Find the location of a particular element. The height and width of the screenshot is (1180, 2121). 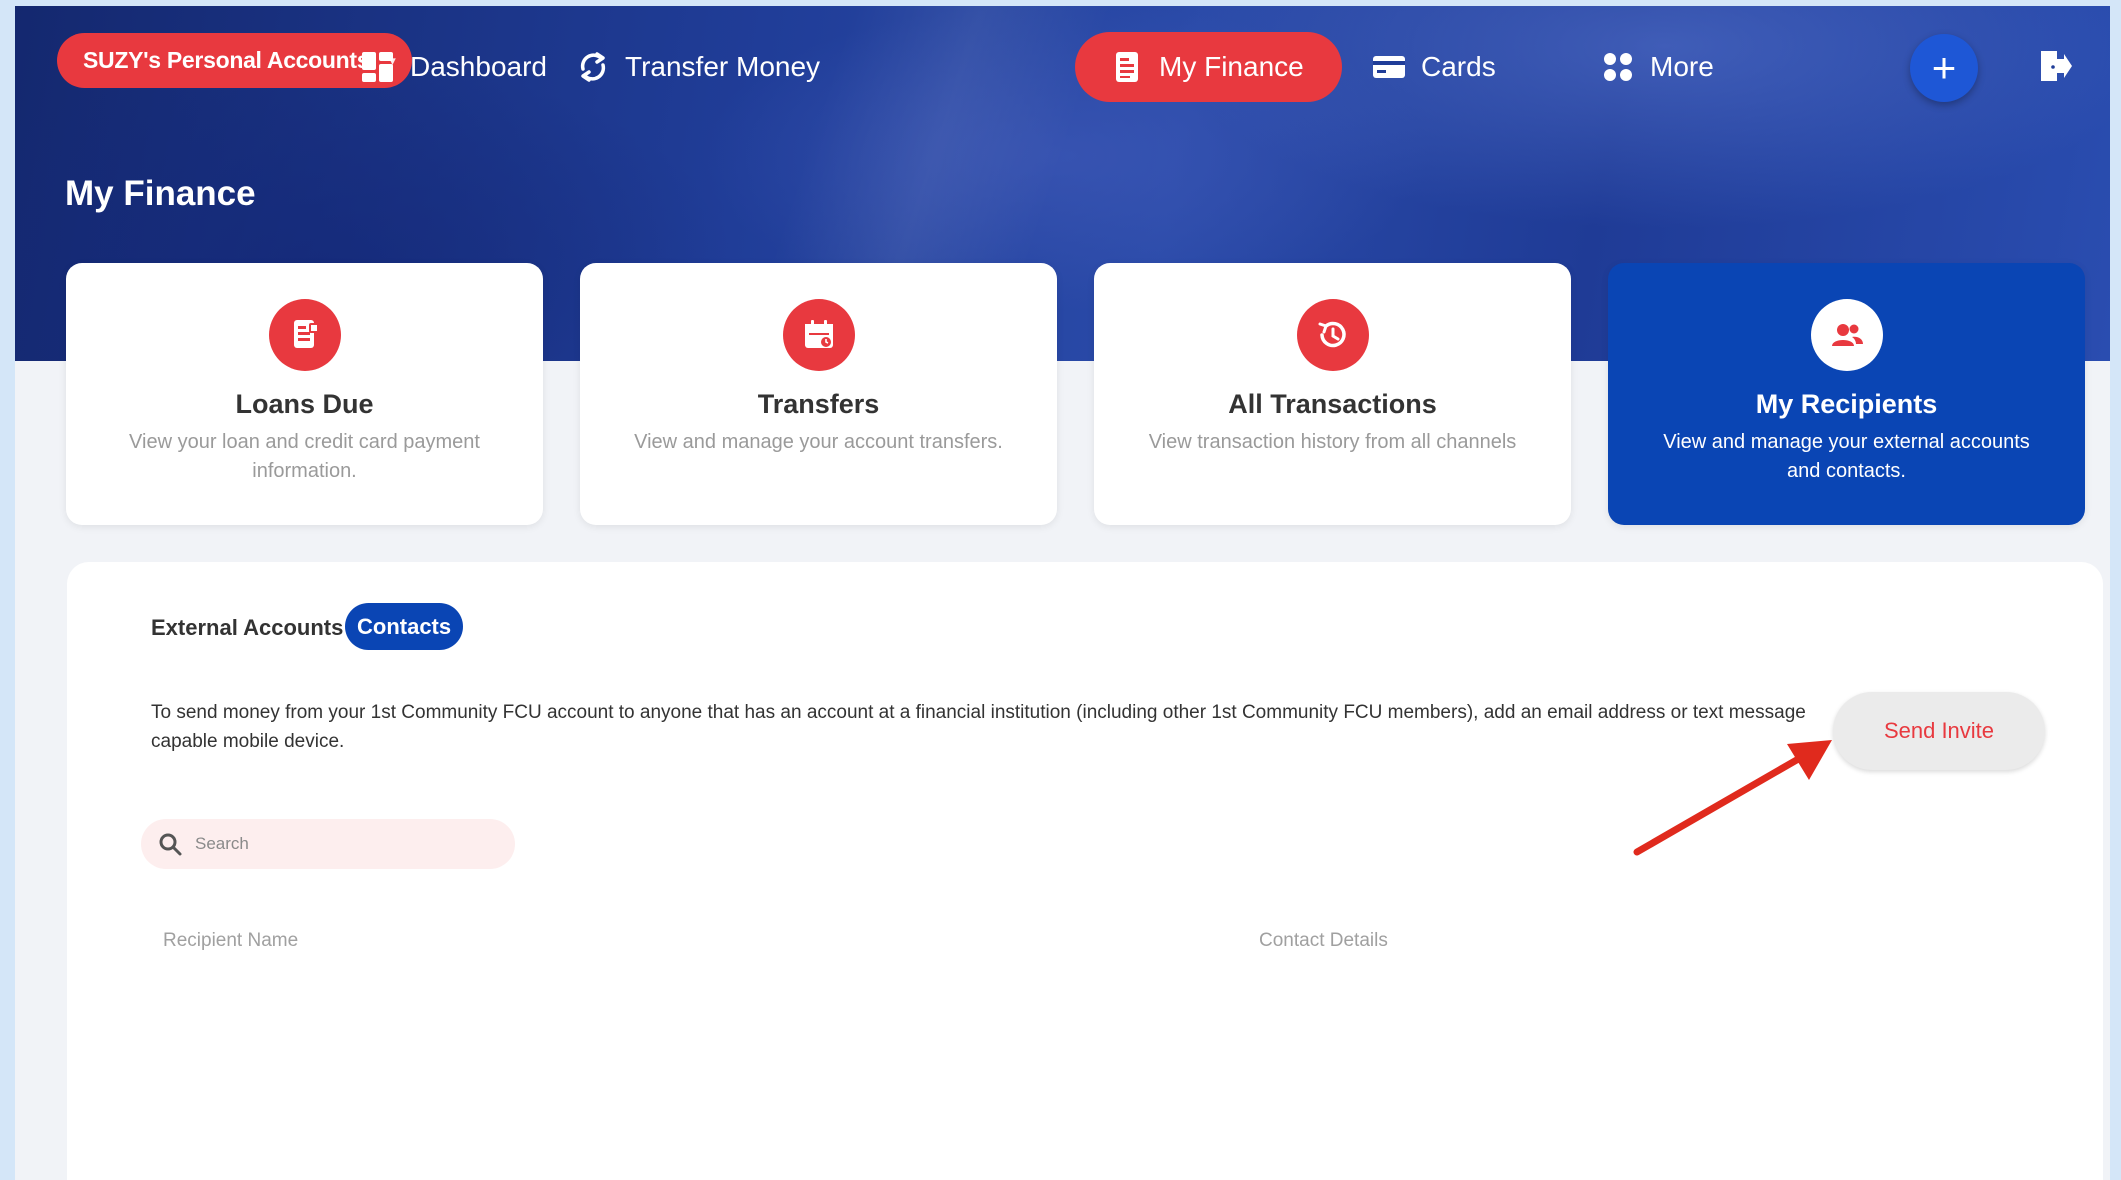

plus-icon: + is located at coordinates (1944, 67).